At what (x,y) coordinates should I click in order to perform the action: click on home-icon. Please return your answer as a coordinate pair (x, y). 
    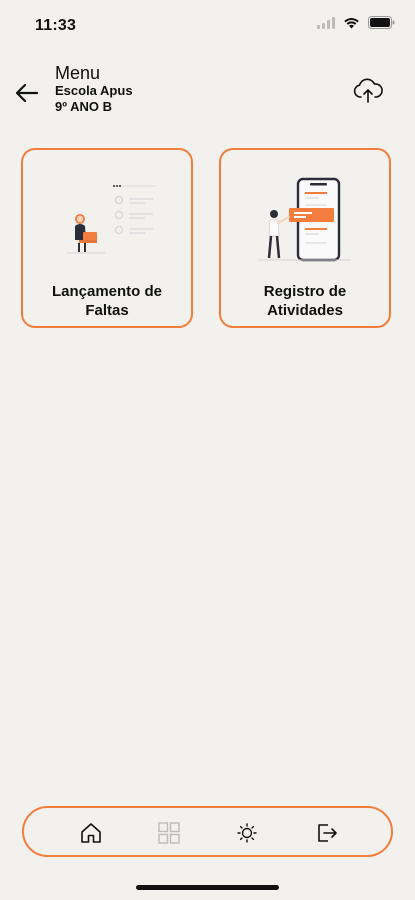
    Looking at the image, I should click on (91, 833).